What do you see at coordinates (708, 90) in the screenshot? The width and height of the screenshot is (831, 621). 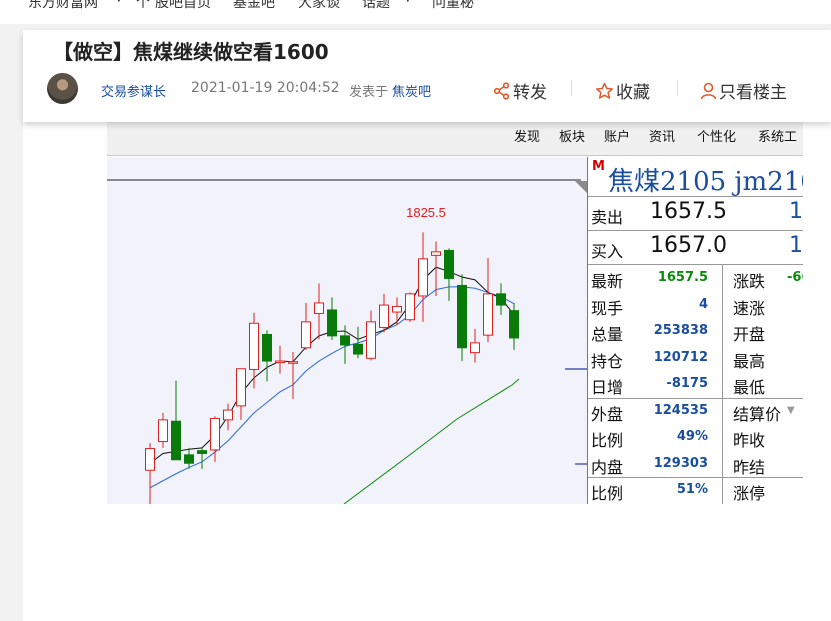 I see `user-icon` at bounding box center [708, 90].